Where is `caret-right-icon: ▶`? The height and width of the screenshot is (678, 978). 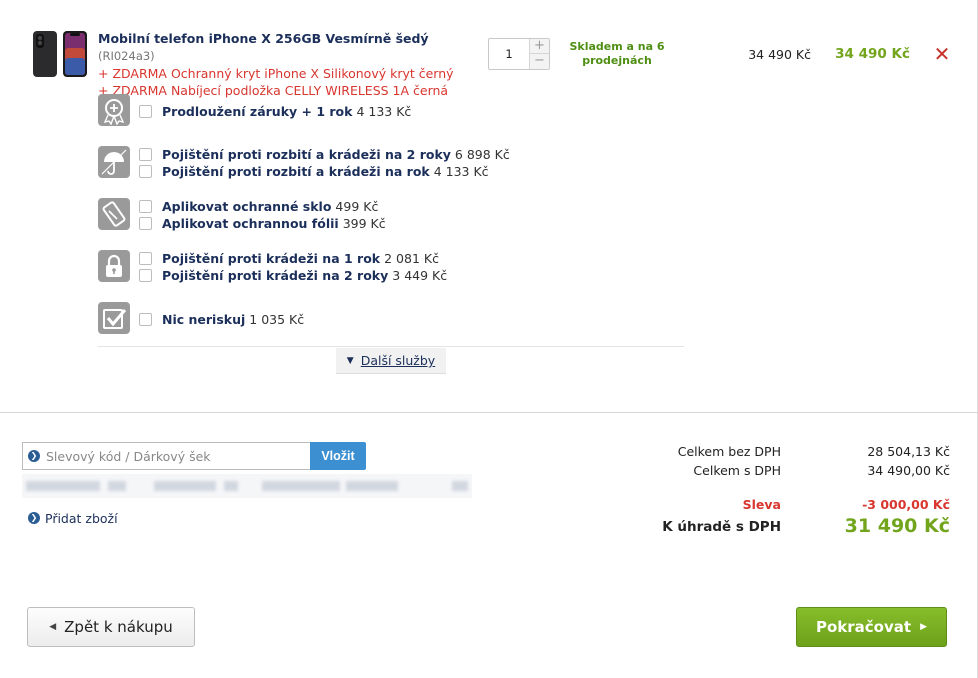 caret-right-icon: ▶ is located at coordinates (923, 627).